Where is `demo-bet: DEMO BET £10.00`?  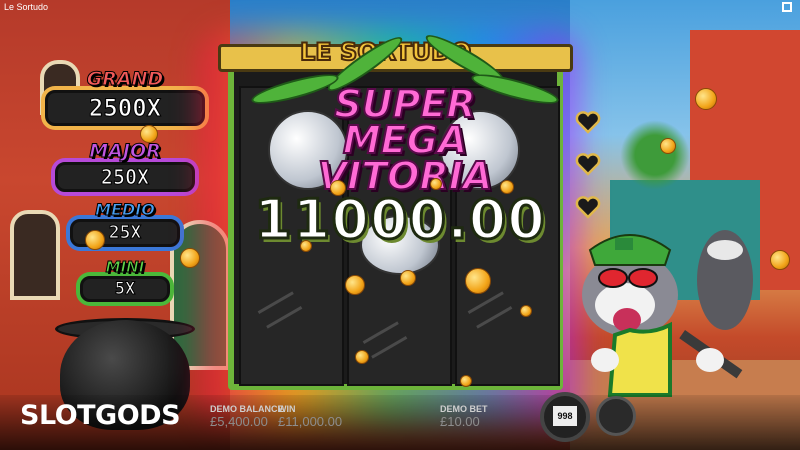 demo-bet: DEMO BET £10.00 is located at coordinates (464, 416).